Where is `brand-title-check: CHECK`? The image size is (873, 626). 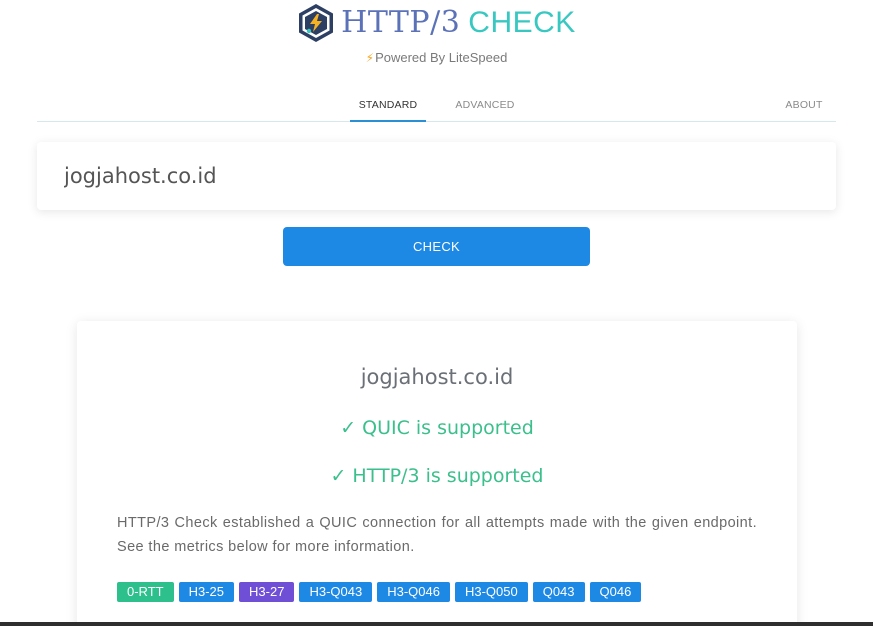
brand-title-check: CHECK is located at coordinates (522, 22).